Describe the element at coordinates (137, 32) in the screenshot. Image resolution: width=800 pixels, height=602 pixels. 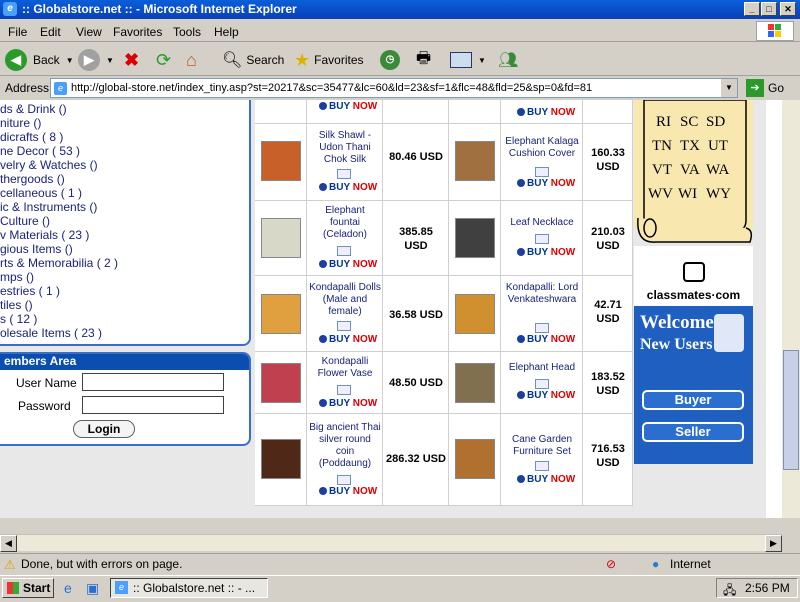
I see `menu-favorites: Favorites` at that location.